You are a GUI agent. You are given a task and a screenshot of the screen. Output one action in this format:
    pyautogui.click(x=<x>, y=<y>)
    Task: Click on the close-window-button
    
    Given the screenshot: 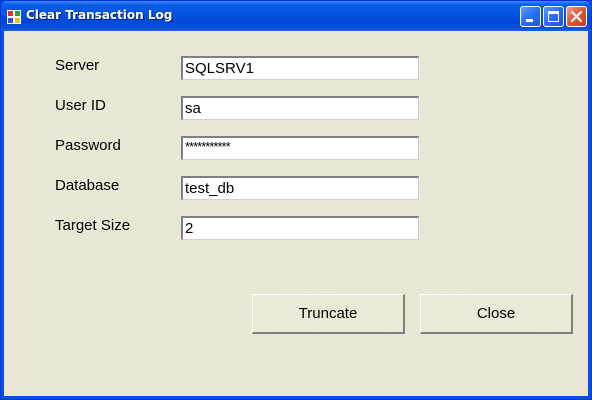 What is the action you would take?
    pyautogui.click(x=576, y=16)
    